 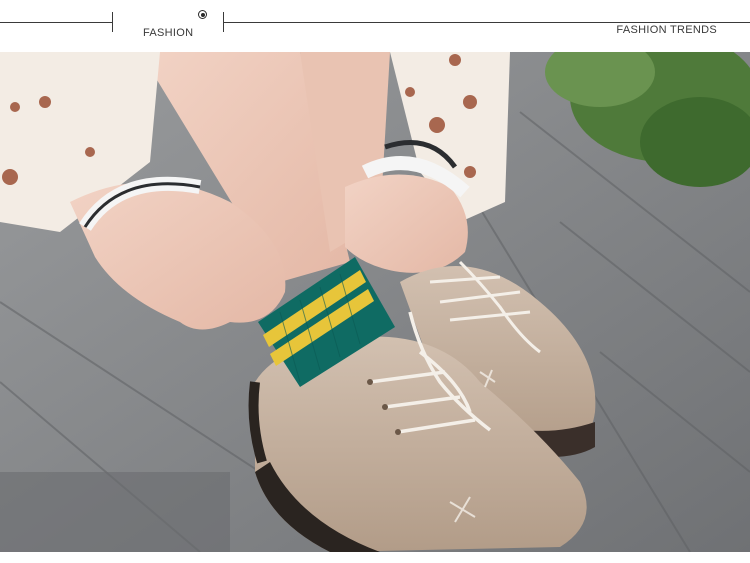 I want to click on fashion-trends-label: FASHION TRENDS, so click(x=666, y=30).